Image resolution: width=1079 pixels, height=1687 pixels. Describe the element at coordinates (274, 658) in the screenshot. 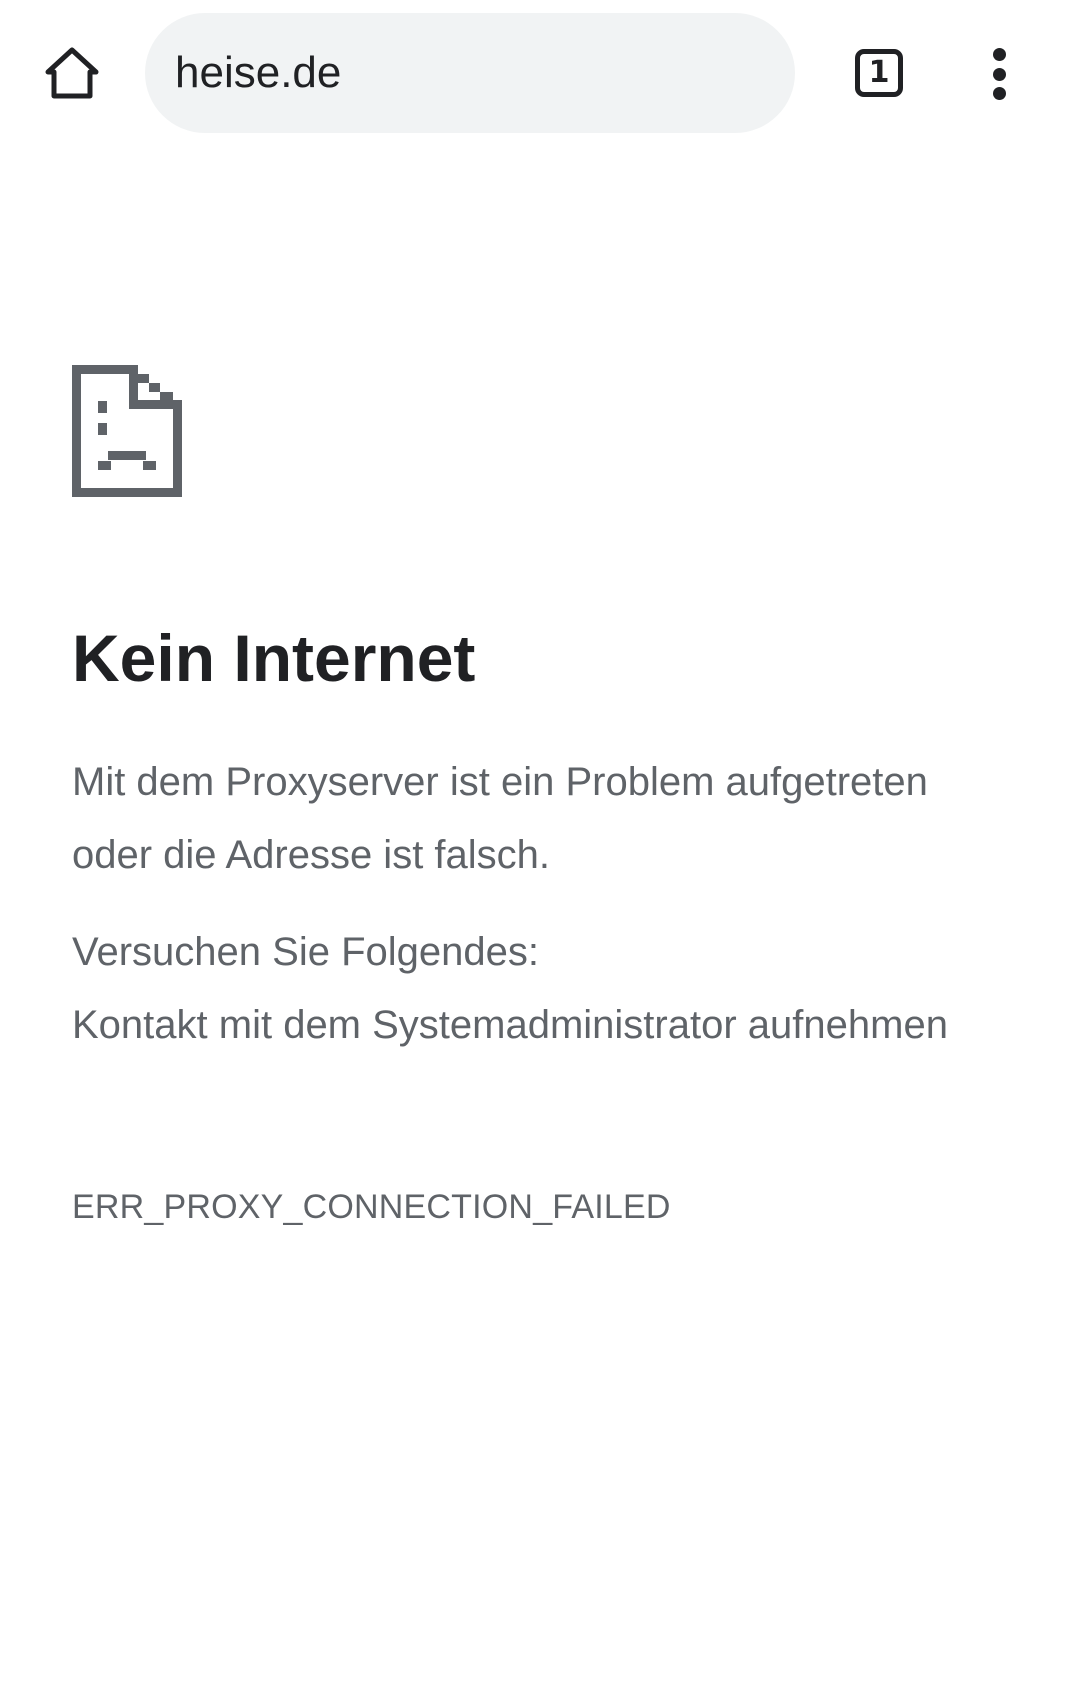

I see `error-title: Kein Internet` at that location.